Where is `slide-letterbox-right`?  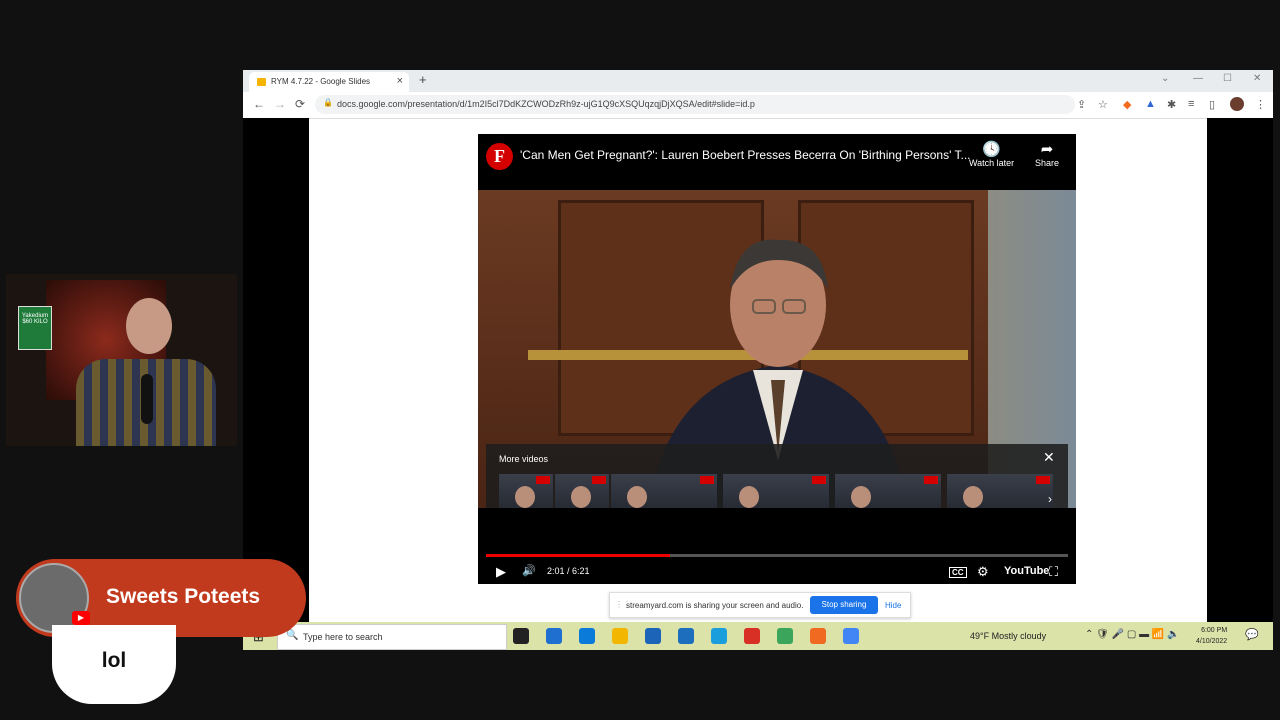 slide-letterbox-right is located at coordinates (1240, 384).